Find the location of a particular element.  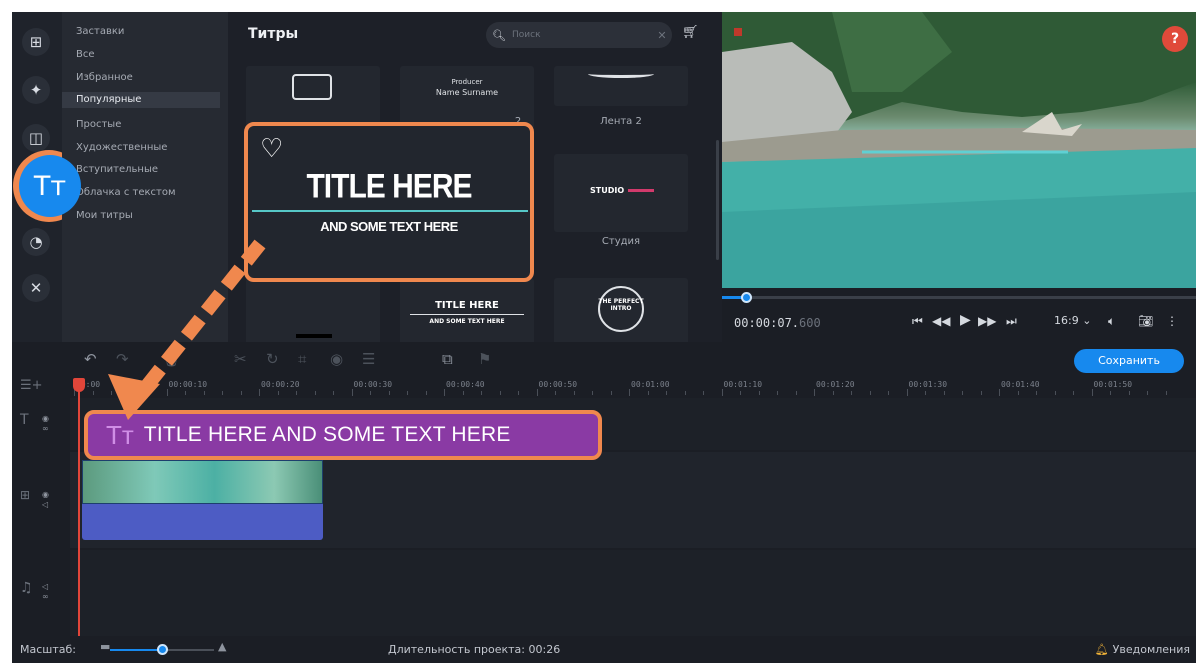

category-item: Художественные is located at coordinates (149, 148).